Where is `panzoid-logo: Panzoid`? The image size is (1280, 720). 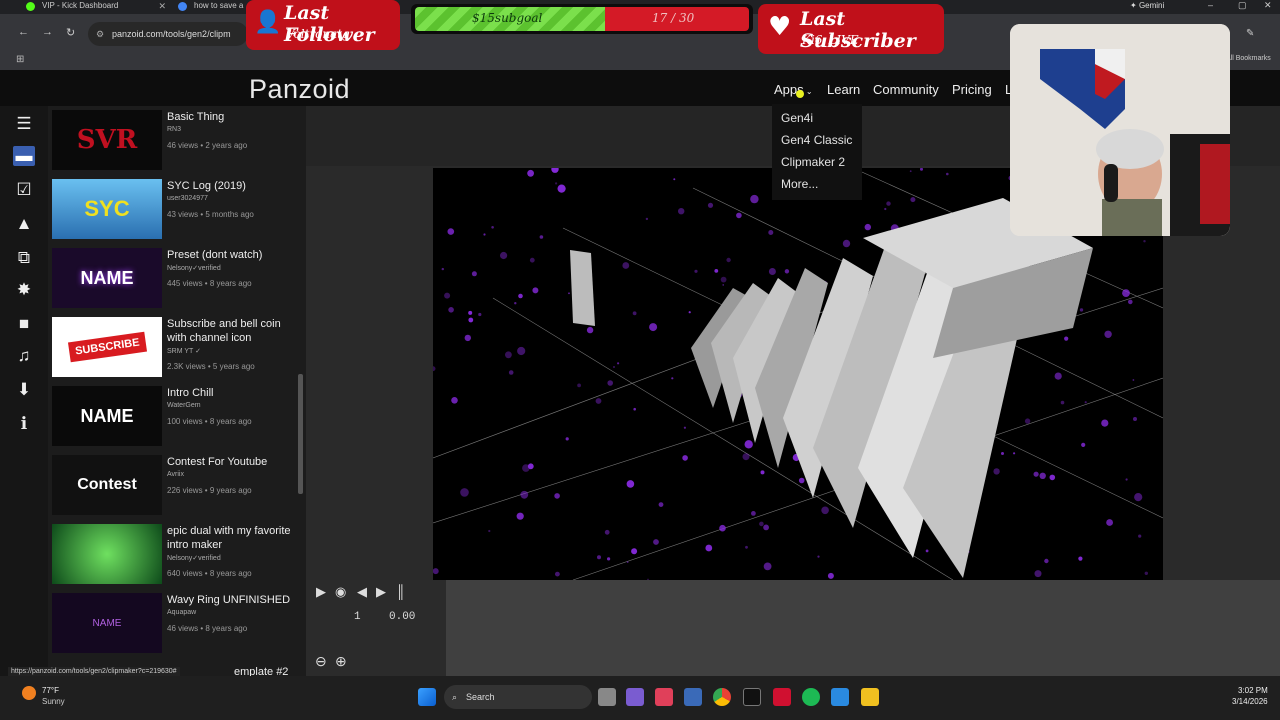 panzoid-logo: Panzoid is located at coordinates (299, 89).